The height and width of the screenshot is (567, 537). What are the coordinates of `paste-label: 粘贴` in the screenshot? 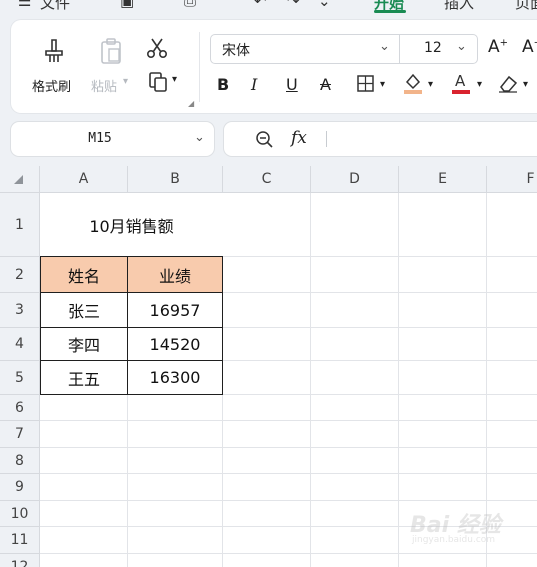 It's located at (104, 87).